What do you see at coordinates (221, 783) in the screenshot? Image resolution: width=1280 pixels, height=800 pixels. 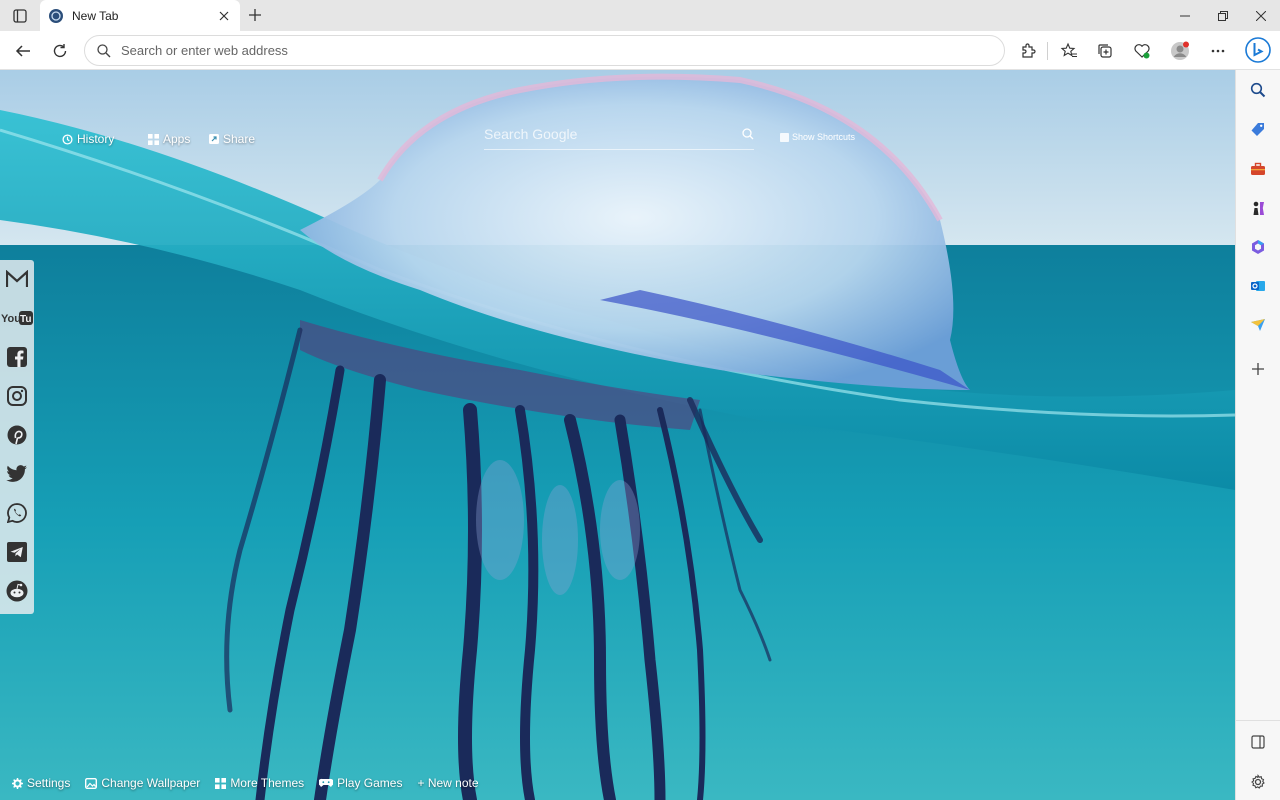 I see `themes-grid-icon` at bounding box center [221, 783].